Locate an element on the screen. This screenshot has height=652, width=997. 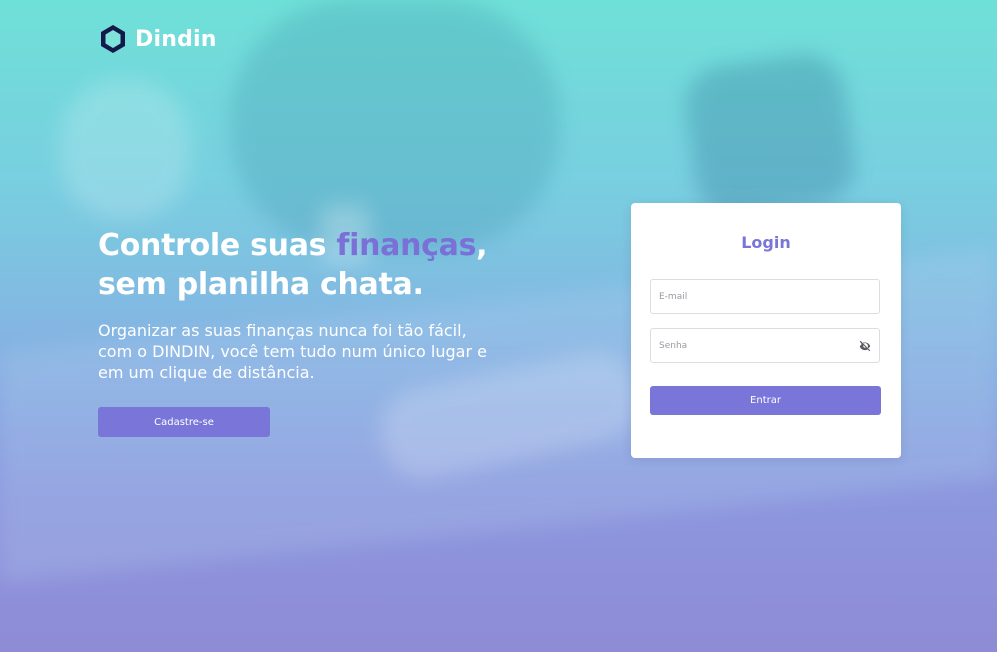
brand-logo: Dindin is located at coordinates (158, 39).